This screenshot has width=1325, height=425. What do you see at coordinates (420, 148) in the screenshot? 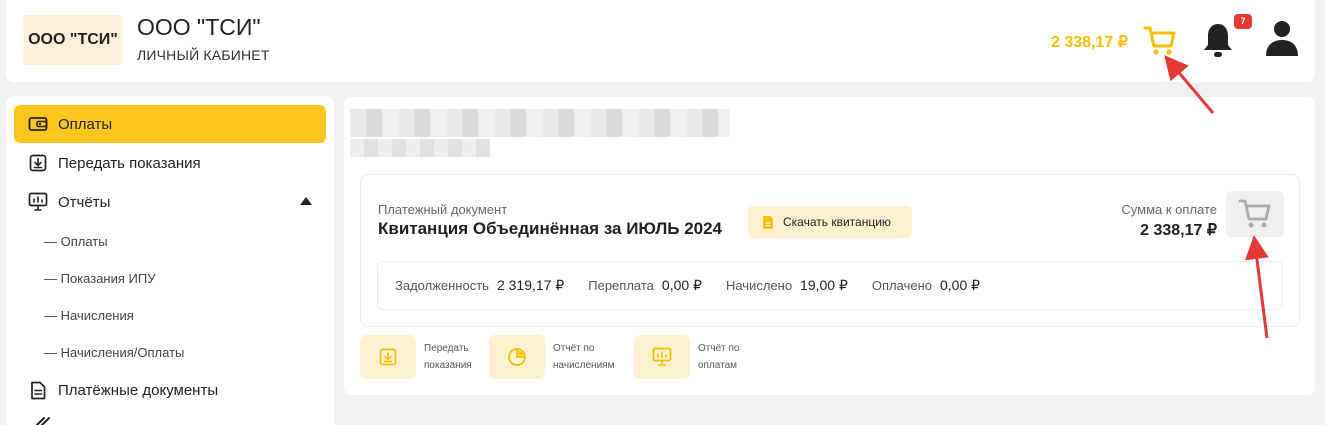
I see `redacted-account` at bounding box center [420, 148].